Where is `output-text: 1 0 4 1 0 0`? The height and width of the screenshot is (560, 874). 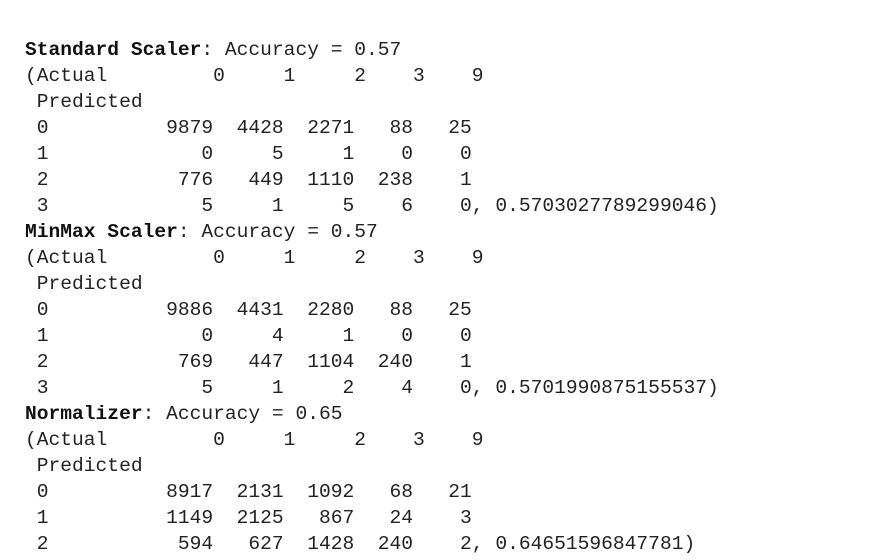
output-text: 1 0 4 1 0 0 is located at coordinates (248, 336).